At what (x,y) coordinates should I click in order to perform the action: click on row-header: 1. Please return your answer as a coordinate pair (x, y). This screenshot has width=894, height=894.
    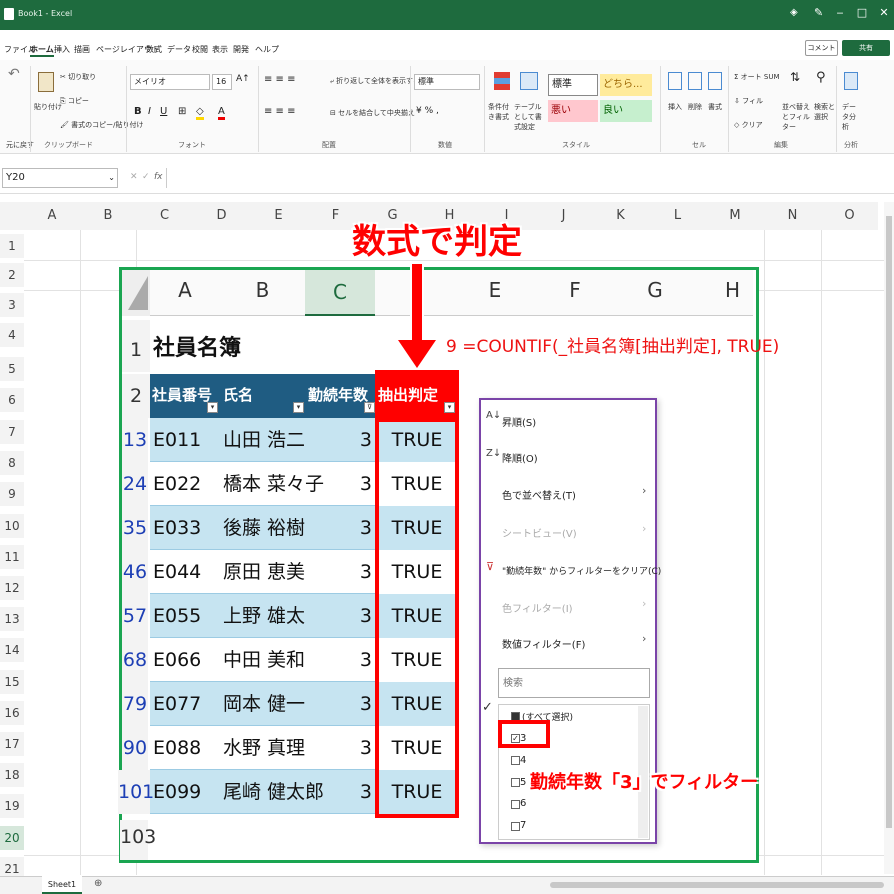
    Looking at the image, I should click on (12, 246).